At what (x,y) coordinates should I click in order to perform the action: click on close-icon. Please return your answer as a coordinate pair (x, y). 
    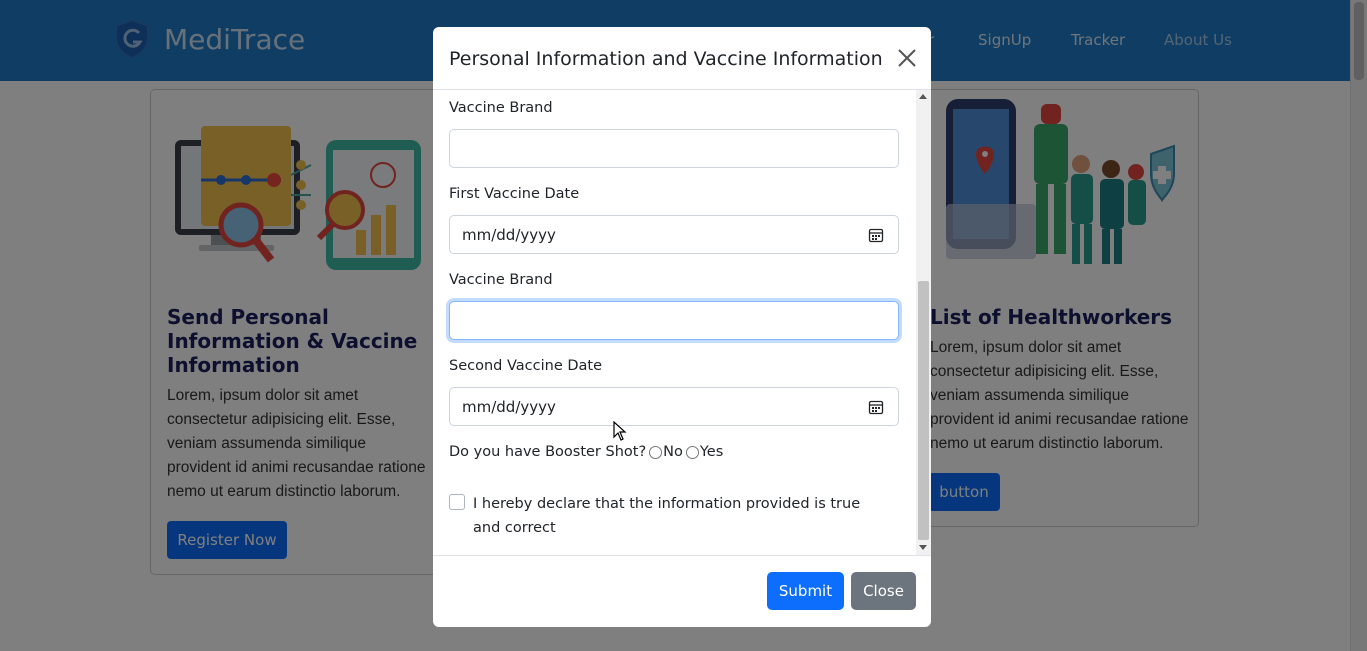
    Looking at the image, I should click on (907, 58).